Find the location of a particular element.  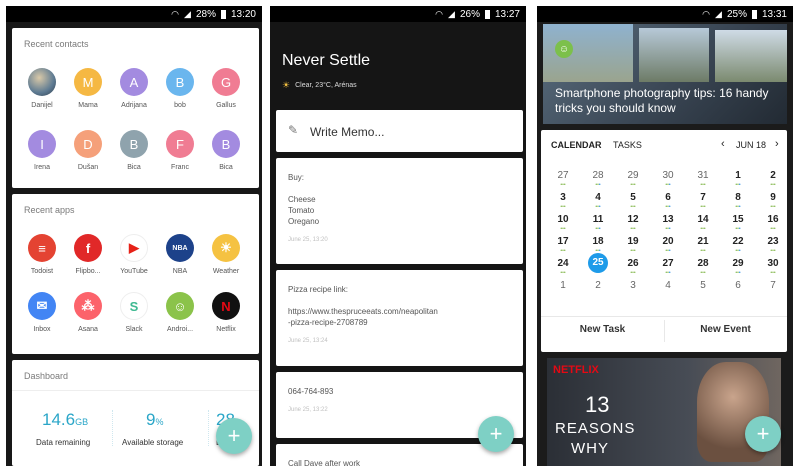

calendar-day: 23 is located at coordinates (773, 241).